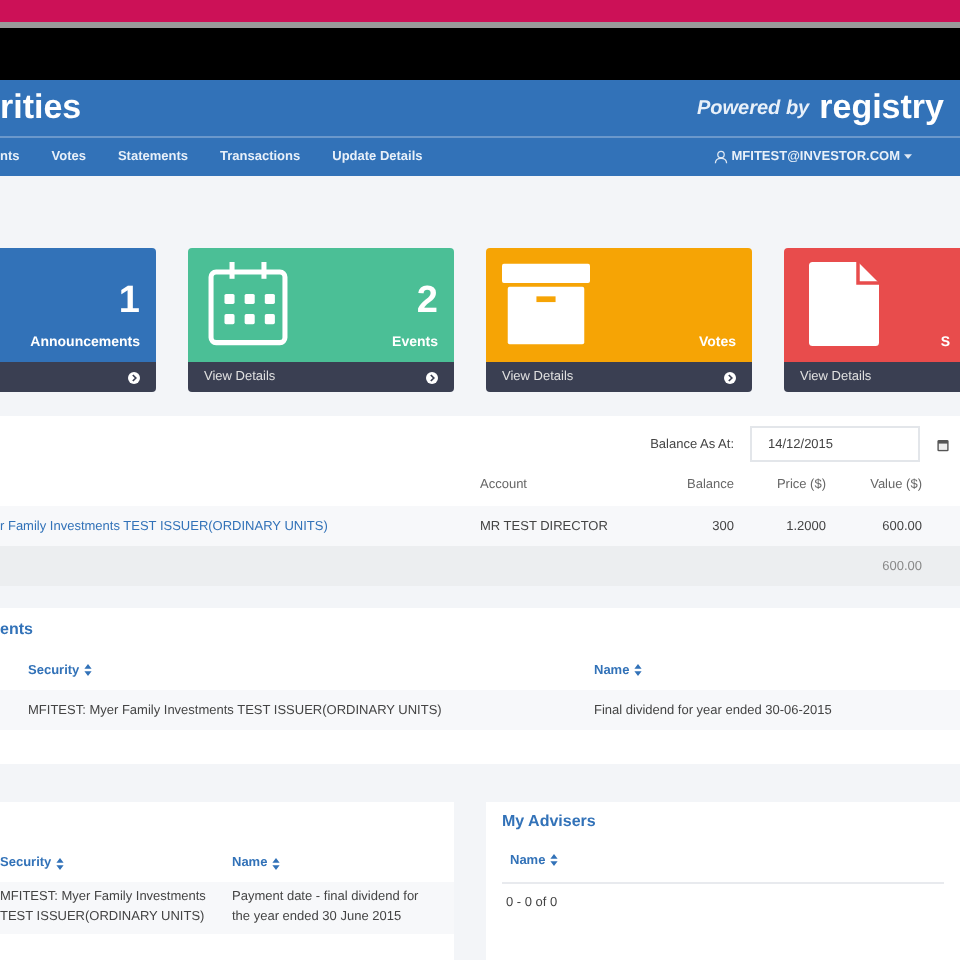  What do you see at coordinates (720, 157) in the screenshot?
I see `user-icon` at bounding box center [720, 157].